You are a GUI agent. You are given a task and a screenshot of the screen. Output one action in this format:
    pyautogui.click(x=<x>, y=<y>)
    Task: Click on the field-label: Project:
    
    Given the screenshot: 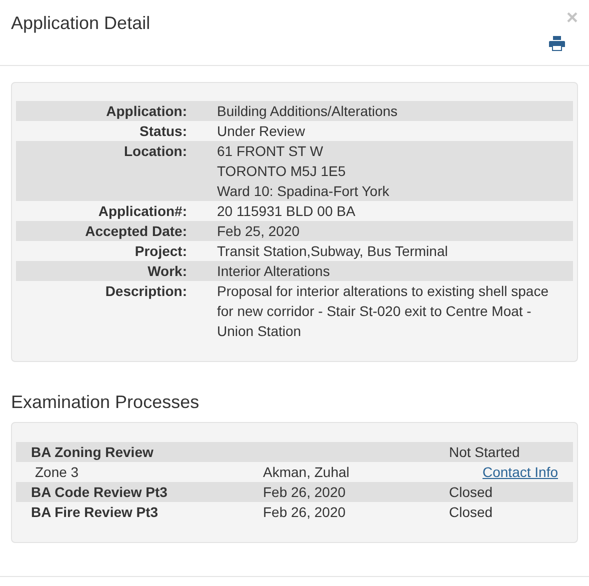 What is the action you would take?
    pyautogui.click(x=160, y=251)
    